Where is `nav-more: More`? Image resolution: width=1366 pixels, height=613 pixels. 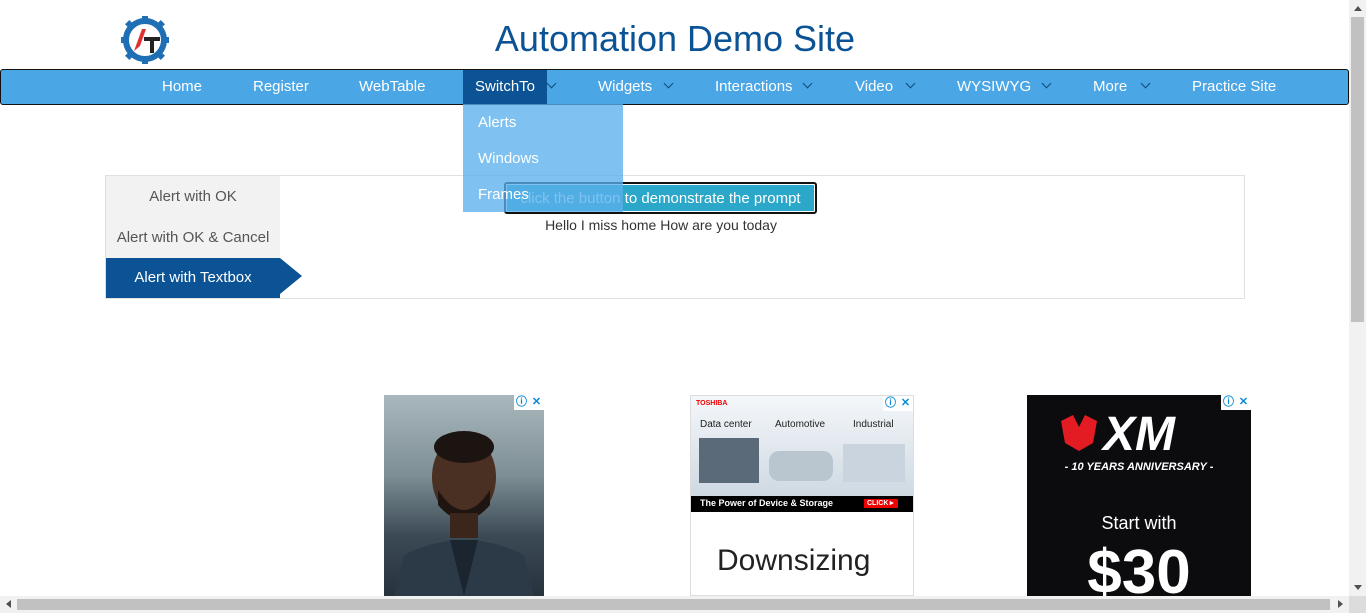
nav-more: More is located at coordinates (1110, 87).